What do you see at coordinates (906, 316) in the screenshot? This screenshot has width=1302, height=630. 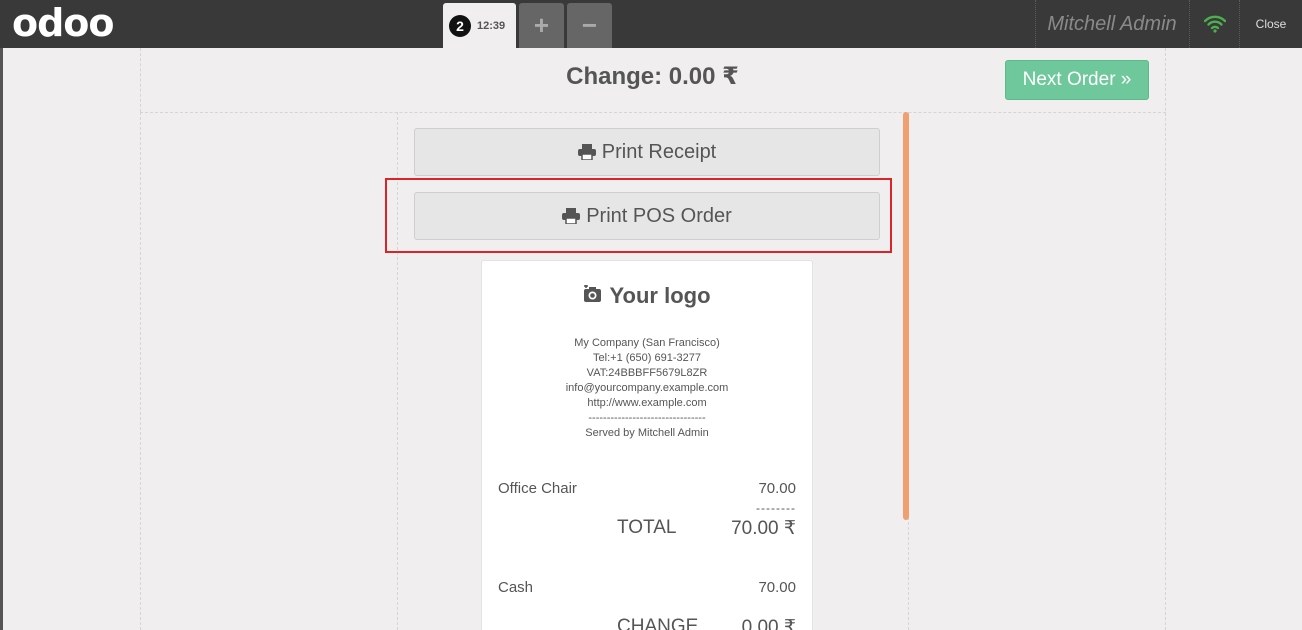 I see `scrollbar` at bounding box center [906, 316].